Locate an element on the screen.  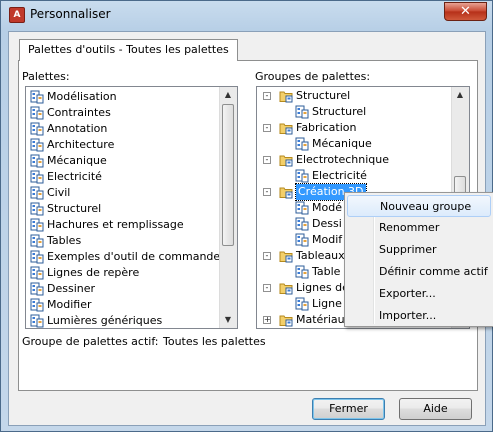
tree-node-label: Tableaux is located at coordinates (320, 255).